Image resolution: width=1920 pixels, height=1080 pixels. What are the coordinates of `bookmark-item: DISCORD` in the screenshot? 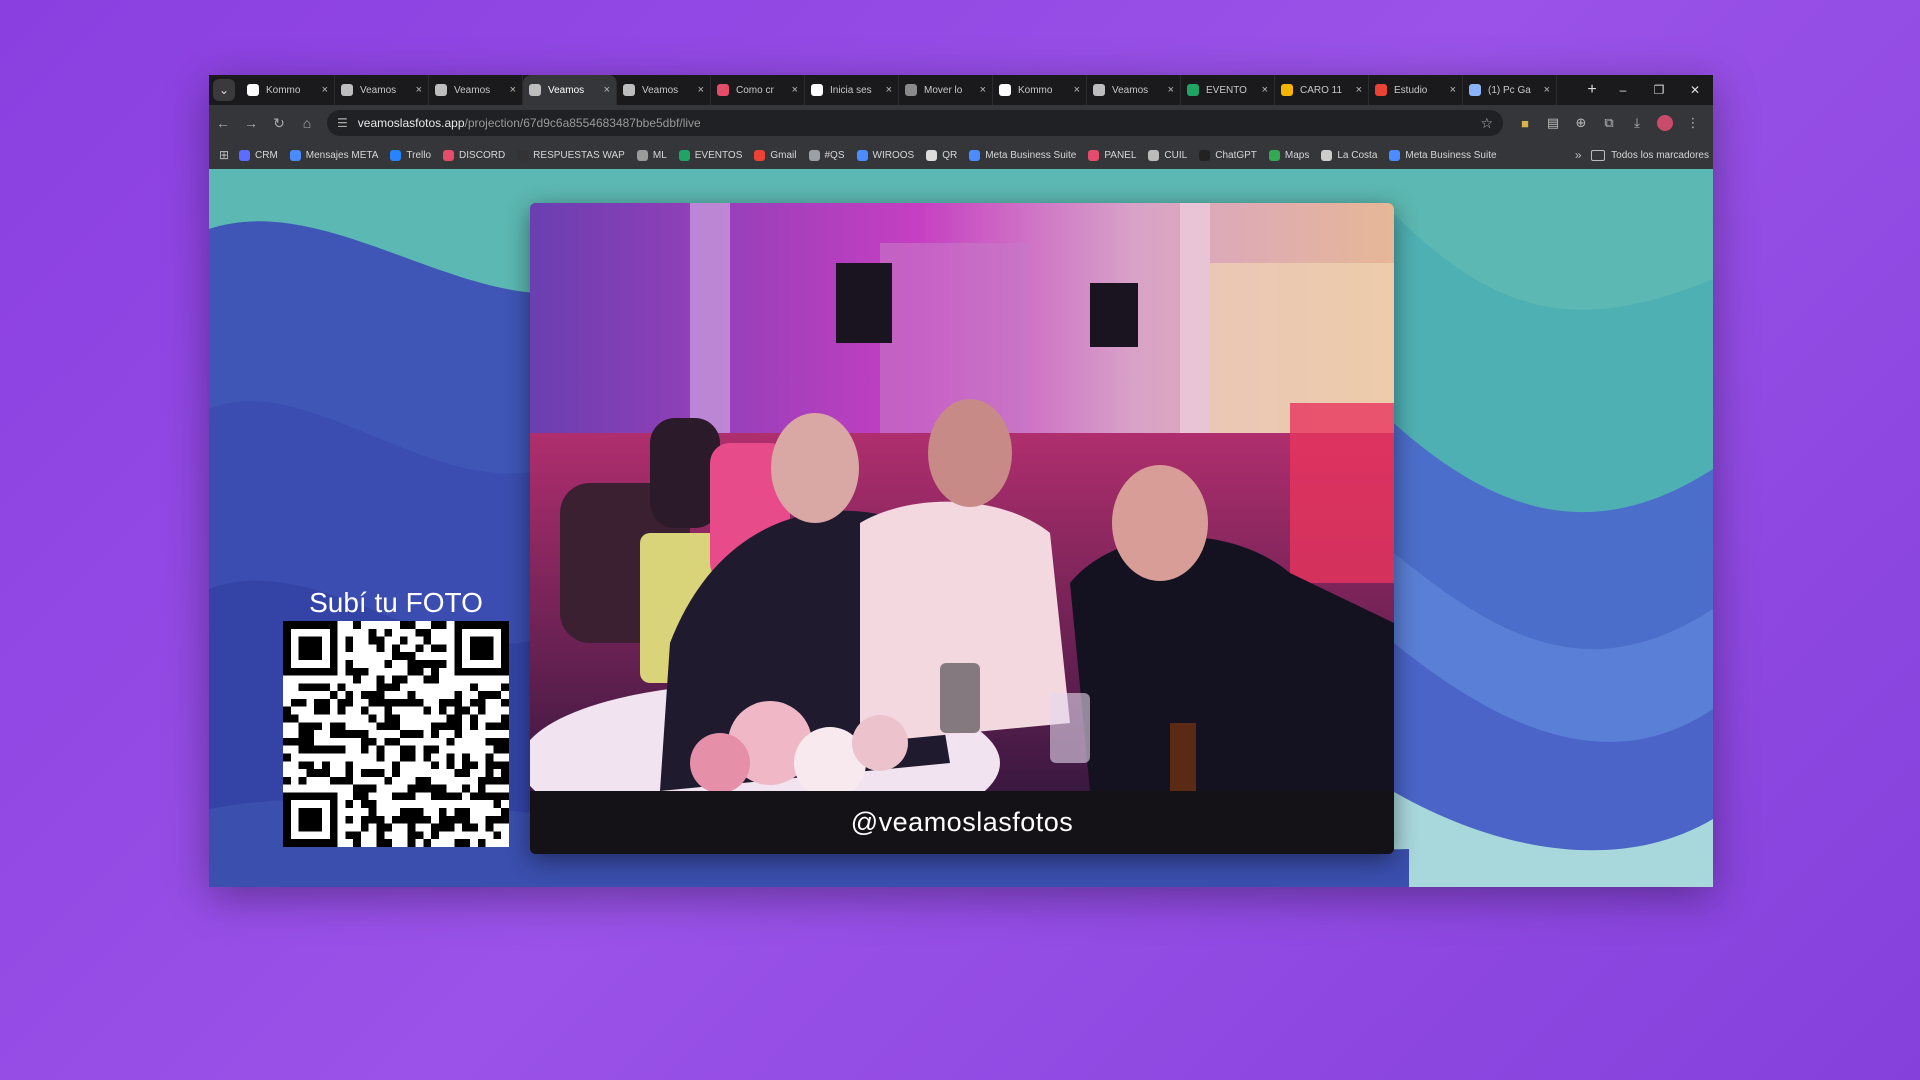 It's located at (474, 155).